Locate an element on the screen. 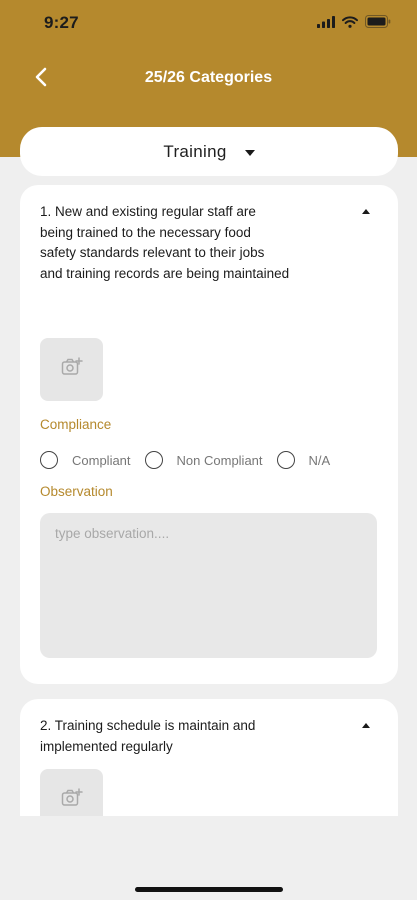 Image resolution: width=417 pixels, height=900 pixels. radio-label: Non Compliant is located at coordinates (219, 460).